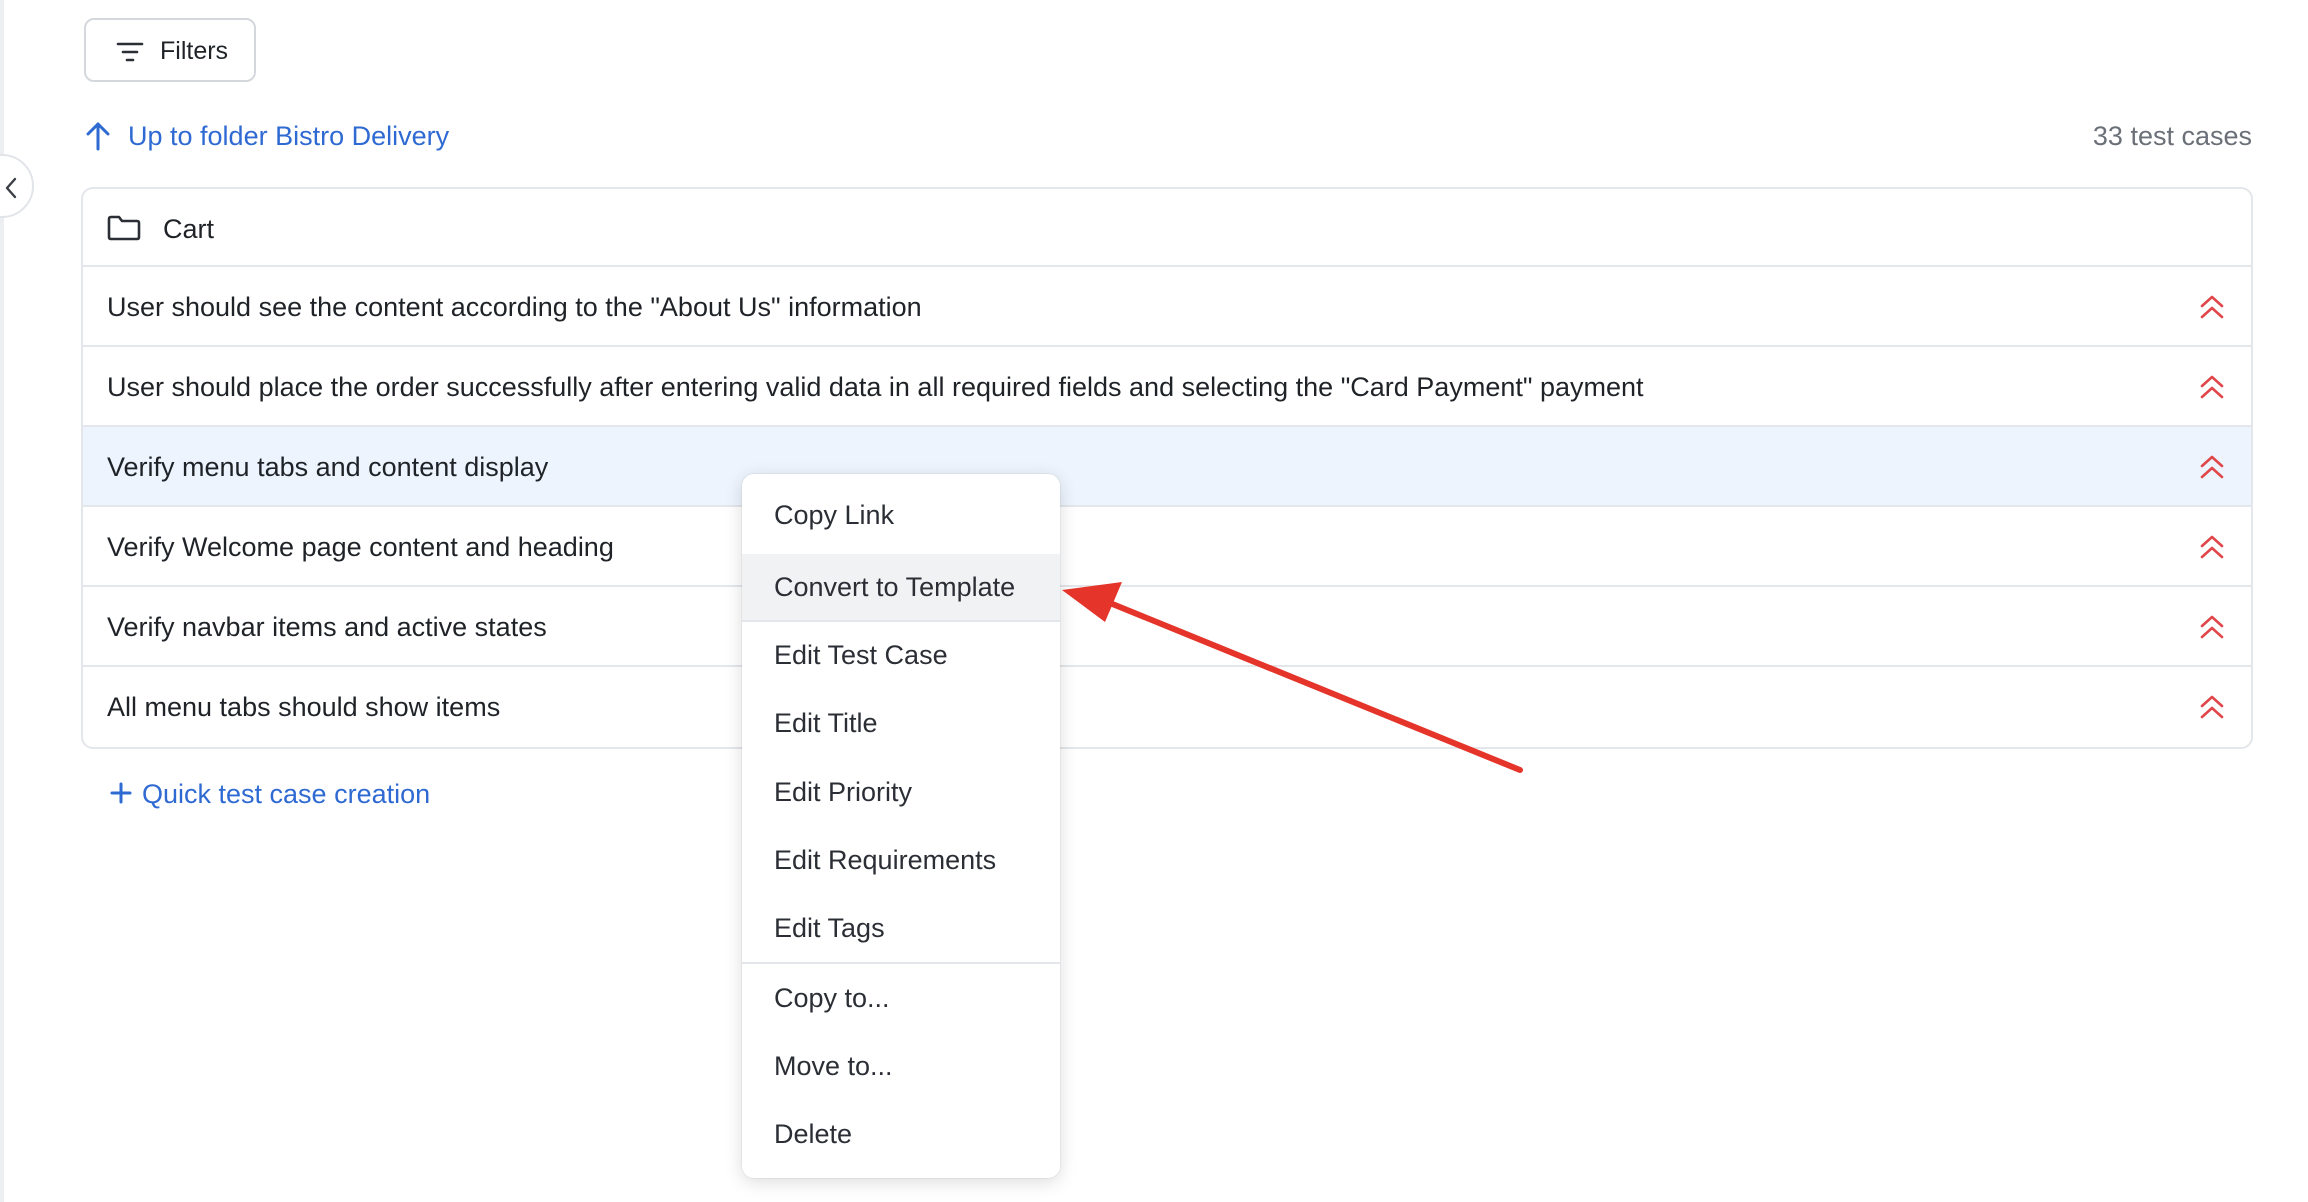 The image size is (2308, 1202). Describe the element at coordinates (901, 723) in the screenshot. I see `menu-item-edit-title: Edit Title` at that location.